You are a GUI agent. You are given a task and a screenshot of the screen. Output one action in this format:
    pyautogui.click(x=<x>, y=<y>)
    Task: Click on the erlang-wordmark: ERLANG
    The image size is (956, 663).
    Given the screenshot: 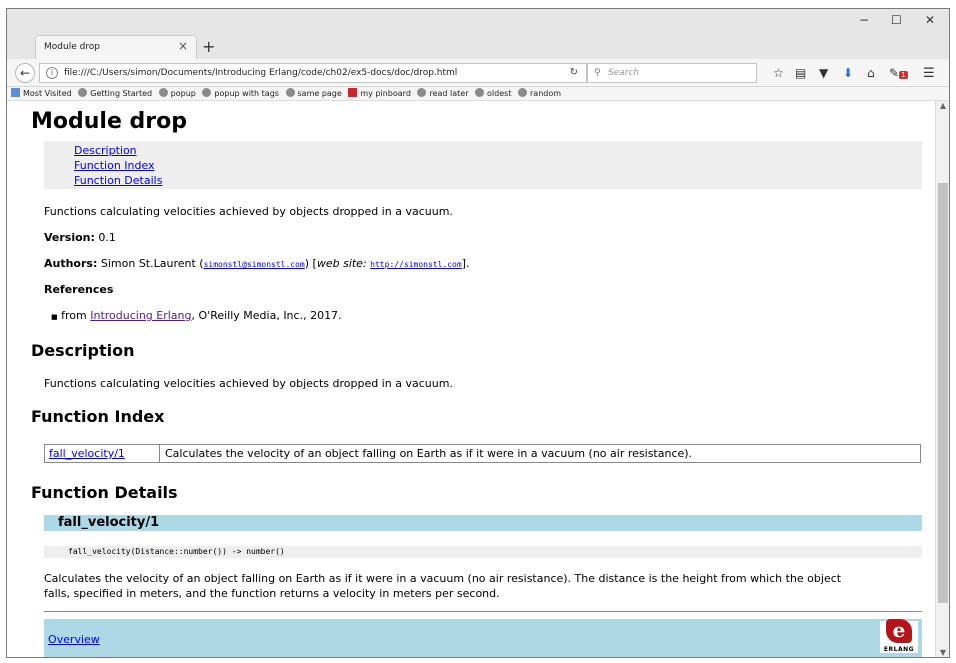 What is the action you would take?
    pyautogui.click(x=899, y=649)
    